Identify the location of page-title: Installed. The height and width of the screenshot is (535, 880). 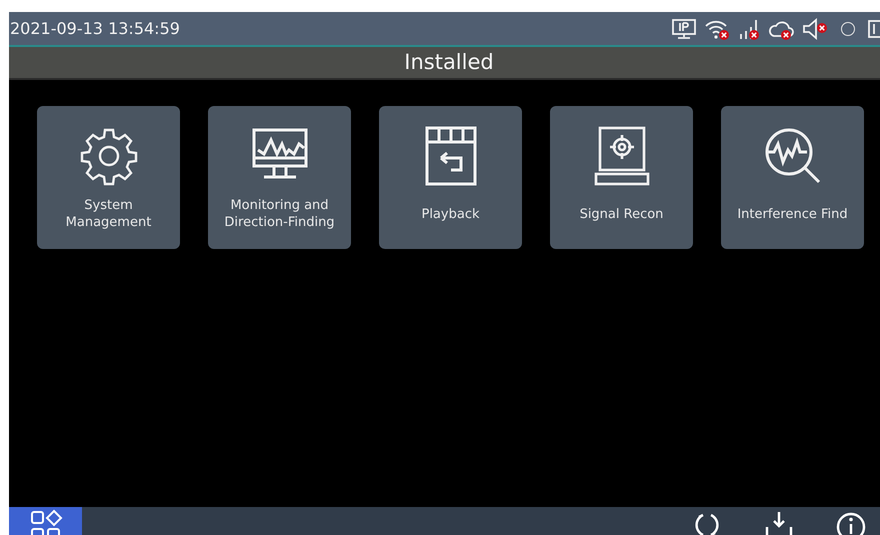
(444, 63).